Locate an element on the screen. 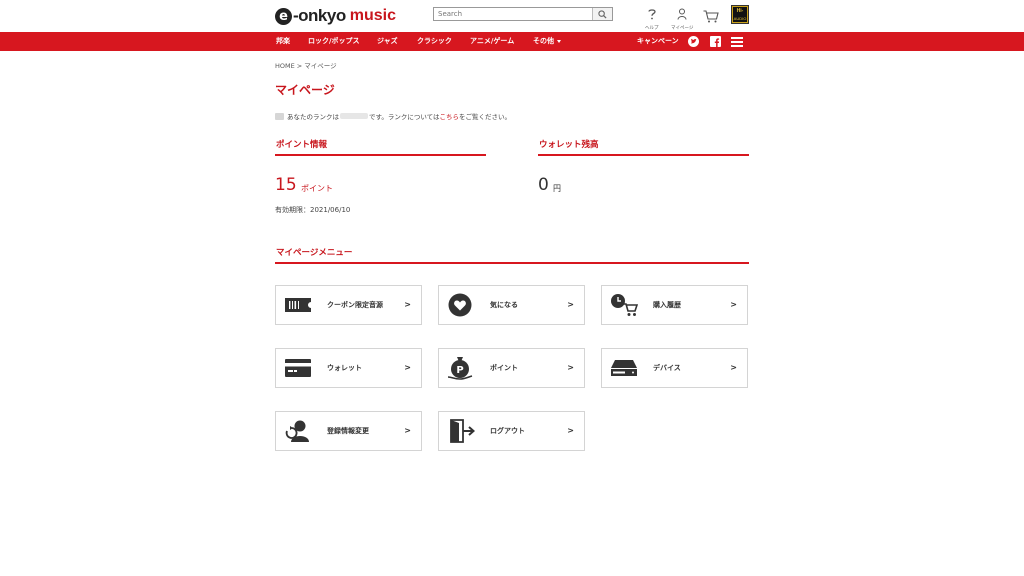 Image resolution: width=1024 pixels, height=576 pixels. search-box is located at coordinates (523, 14).